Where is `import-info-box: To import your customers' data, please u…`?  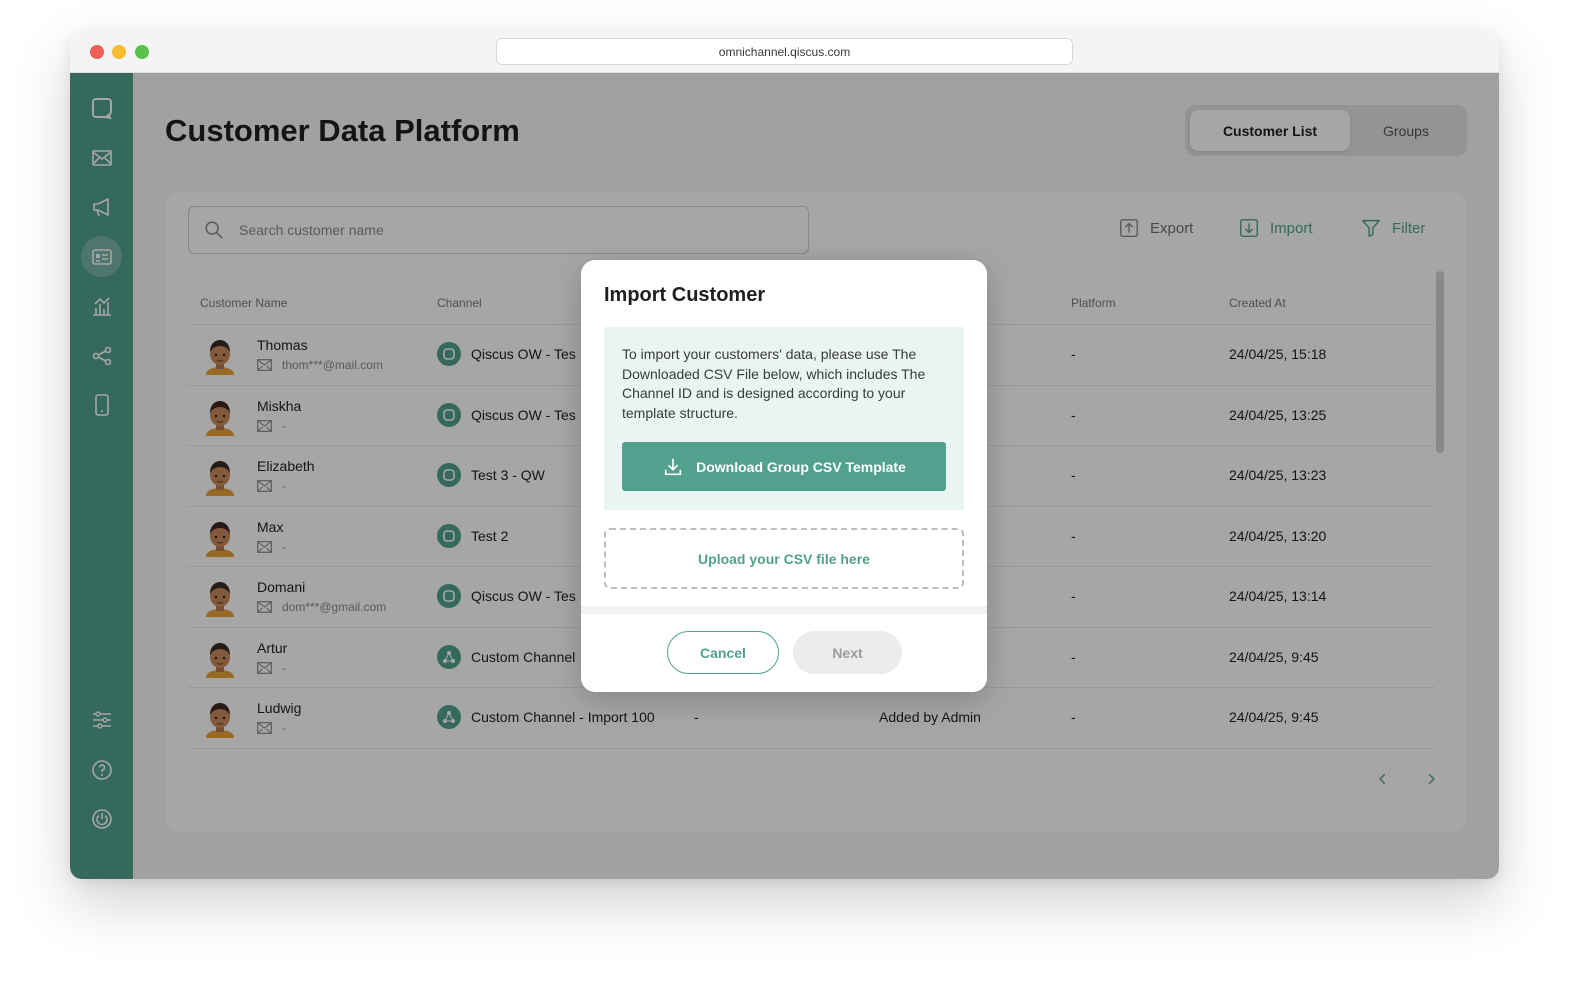 import-info-box: To import your customers' data, please u… is located at coordinates (784, 418).